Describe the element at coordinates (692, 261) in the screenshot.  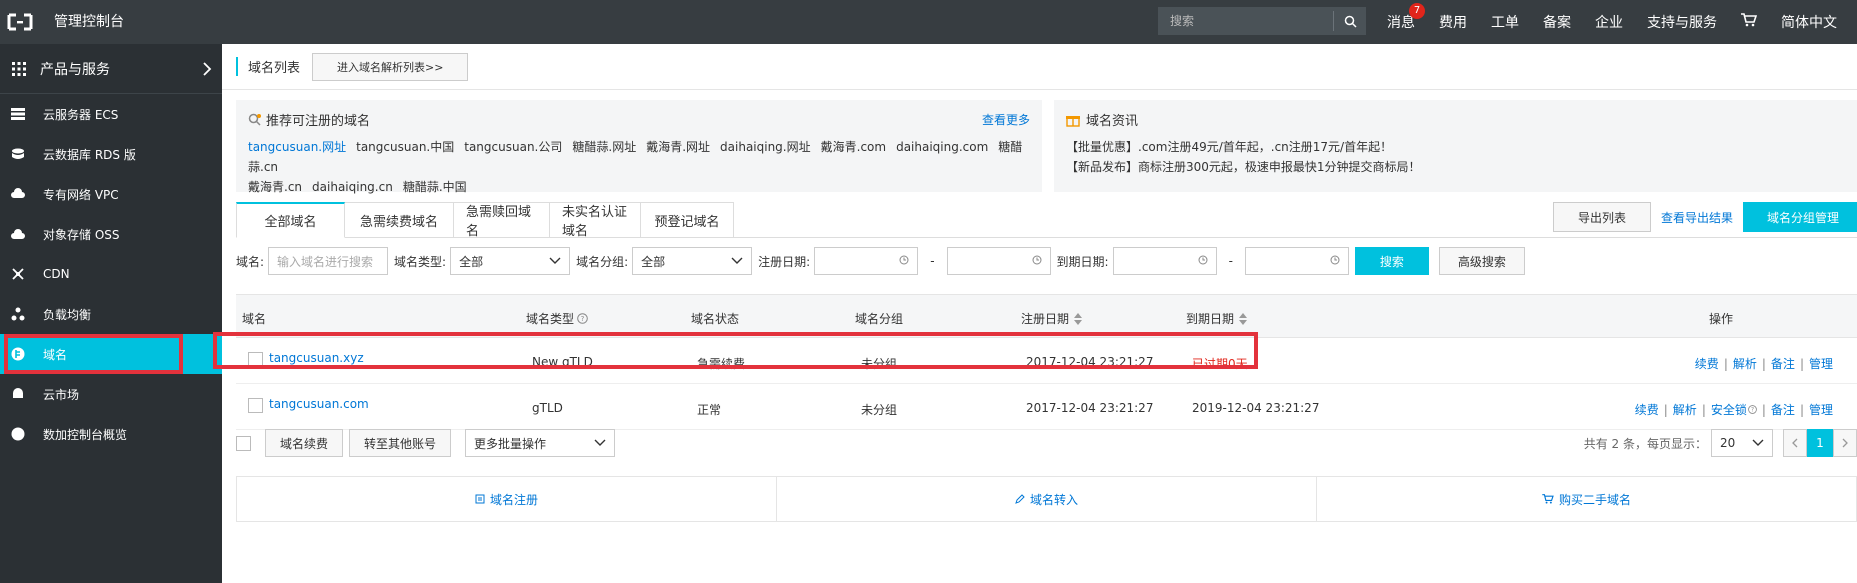
I see `group-select: 全部` at that location.